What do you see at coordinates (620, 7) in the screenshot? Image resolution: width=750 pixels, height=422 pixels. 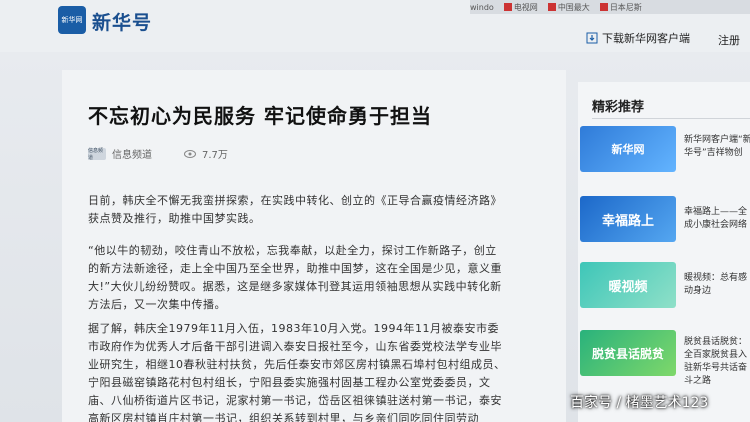 I see `bookmark-item: 日本尼斯` at bounding box center [620, 7].